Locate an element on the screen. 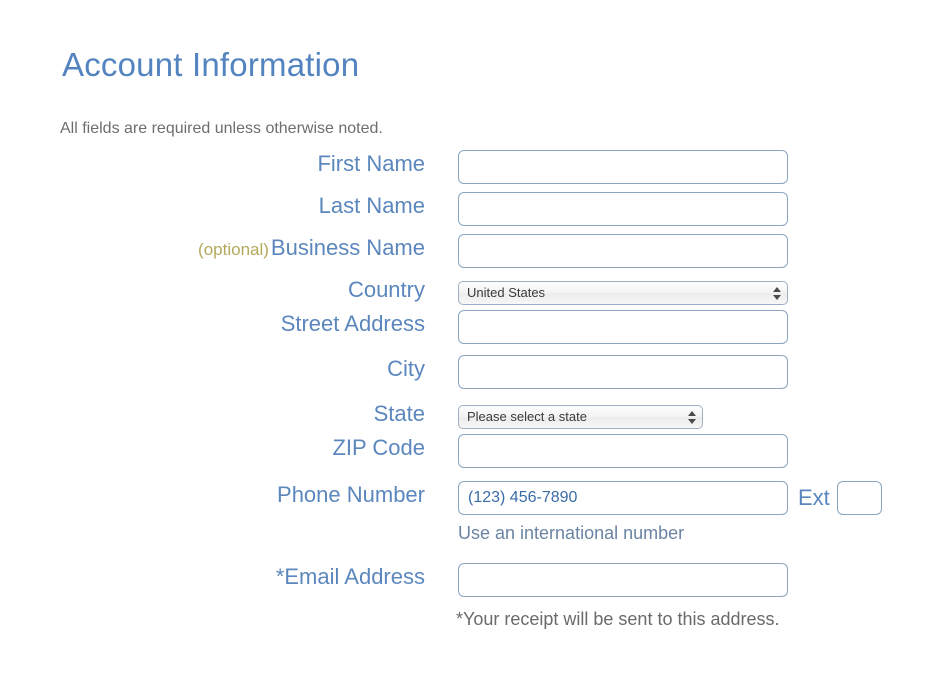 The width and height of the screenshot is (950, 680). label-zip-code-text: ZIP Code is located at coordinates (378, 447).